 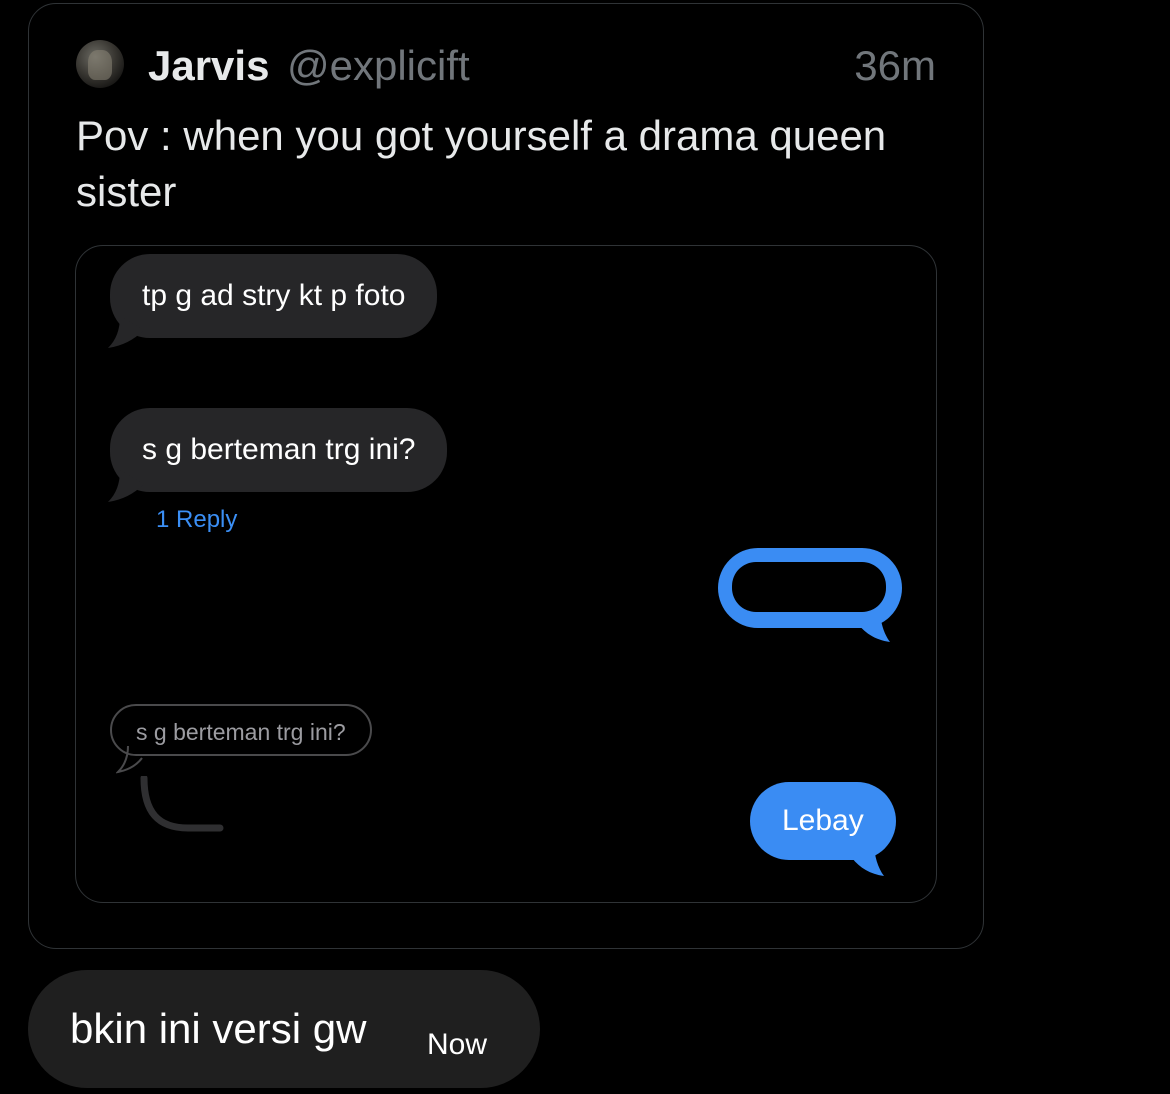 What do you see at coordinates (241, 730) in the screenshot?
I see `quoted-reply-bubble: s g berteman trg ini?` at bounding box center [241, 730].